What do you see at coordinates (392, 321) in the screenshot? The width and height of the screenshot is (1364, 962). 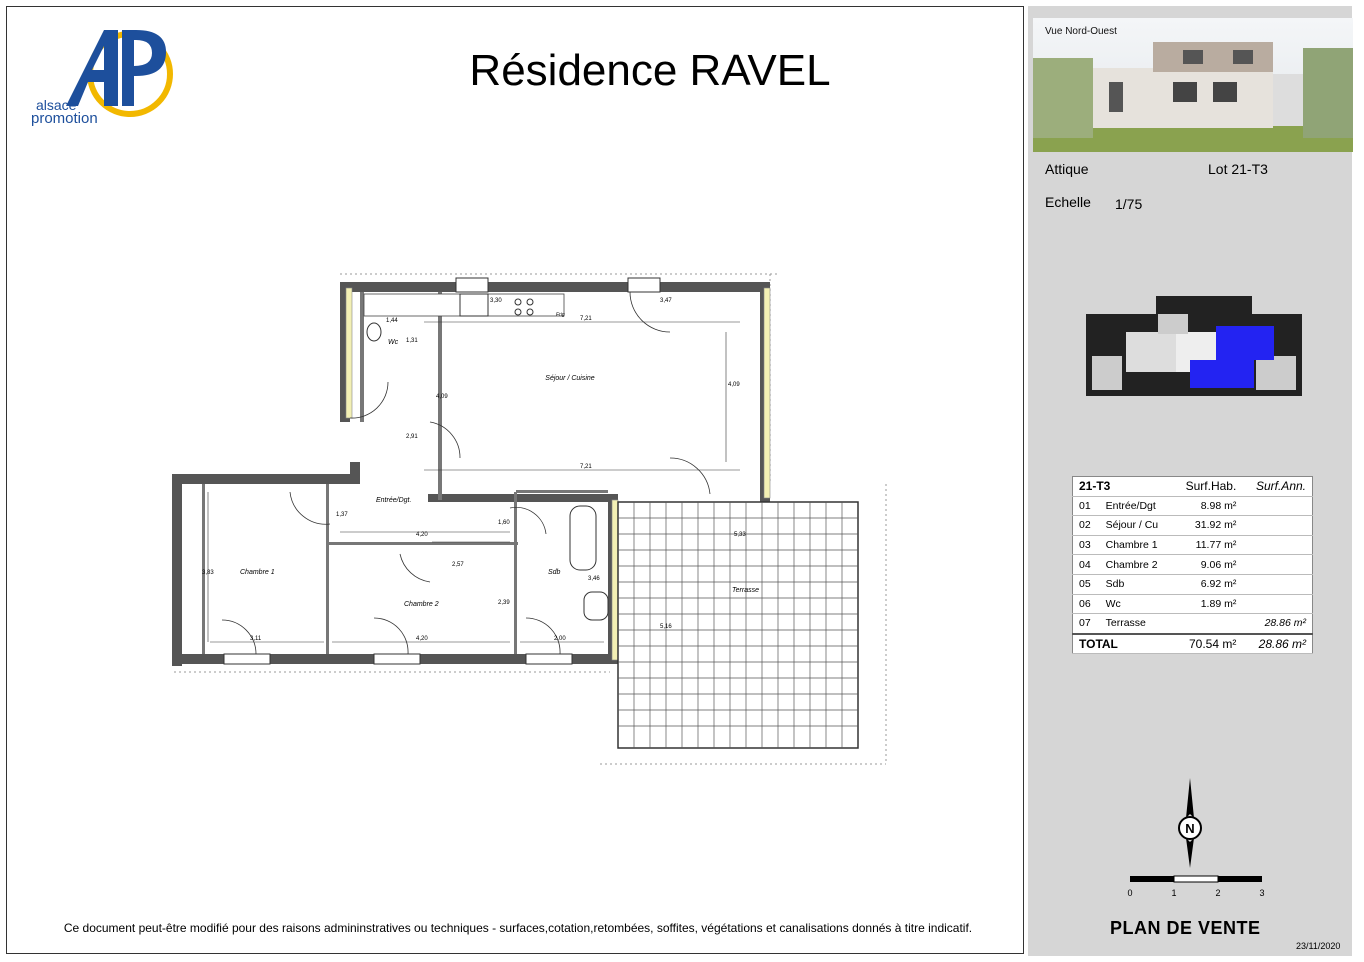 I see `dim-label: 1,44` at bounding box center [392, 321].